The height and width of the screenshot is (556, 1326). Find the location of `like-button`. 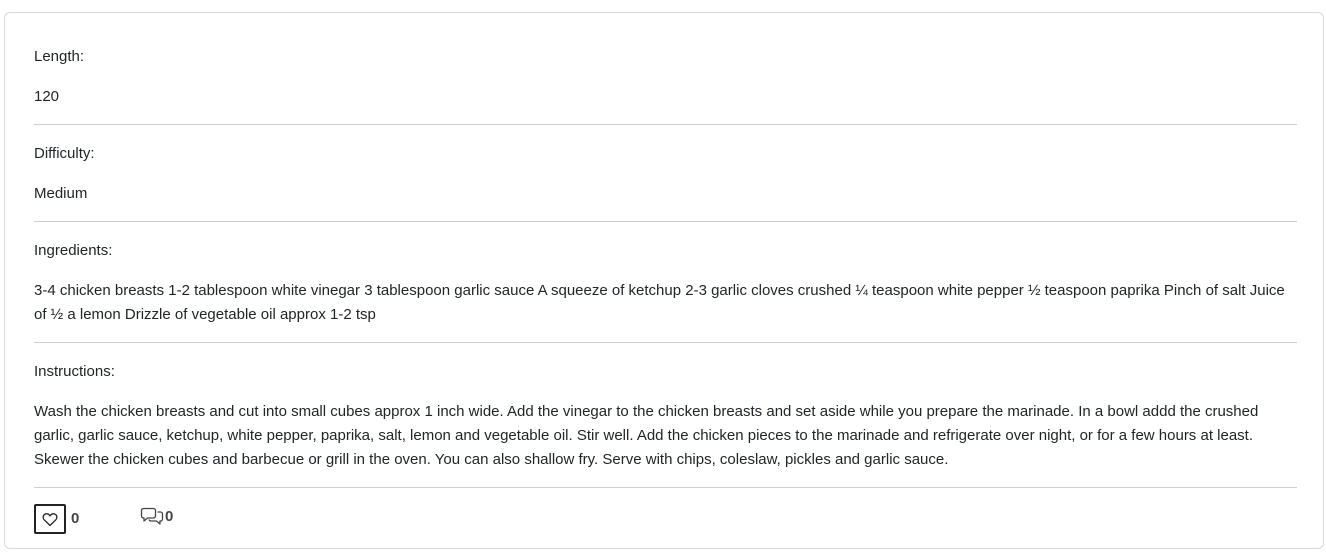

like-button is located at coordinates (50, 519).